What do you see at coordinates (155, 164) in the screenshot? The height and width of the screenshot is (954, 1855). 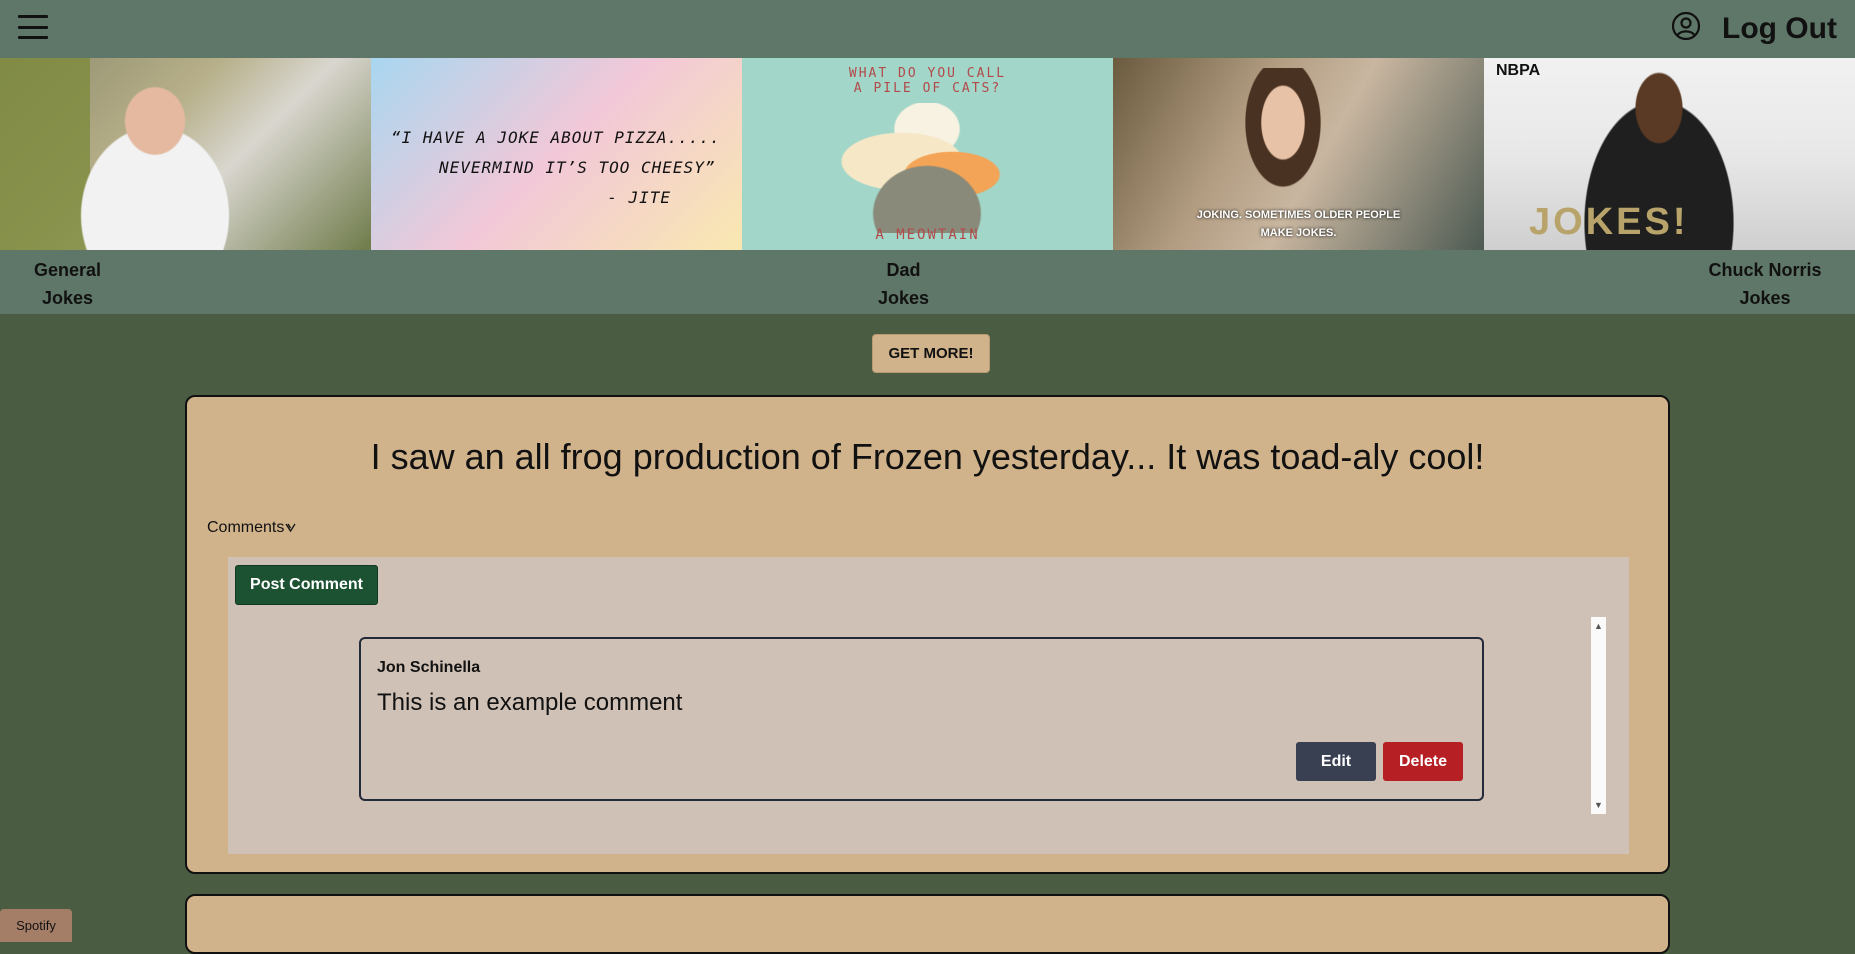 I see `laughing-man-image` at bounding box center [155, 164].